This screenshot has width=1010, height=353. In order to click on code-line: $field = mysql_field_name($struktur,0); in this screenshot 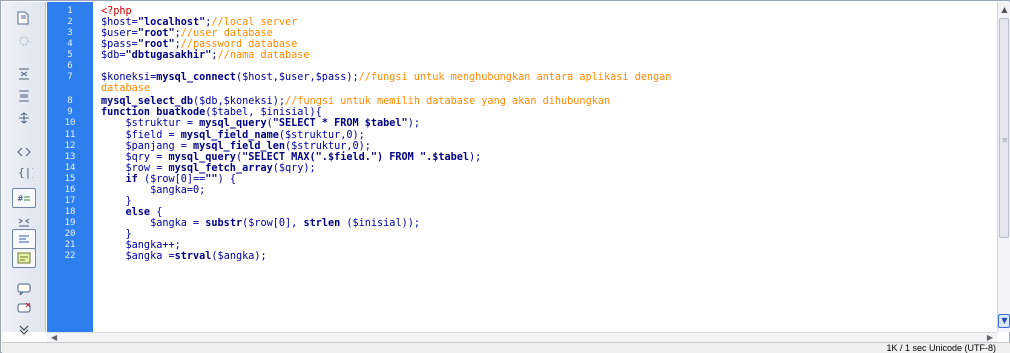, I will do `click(233, 135)`.